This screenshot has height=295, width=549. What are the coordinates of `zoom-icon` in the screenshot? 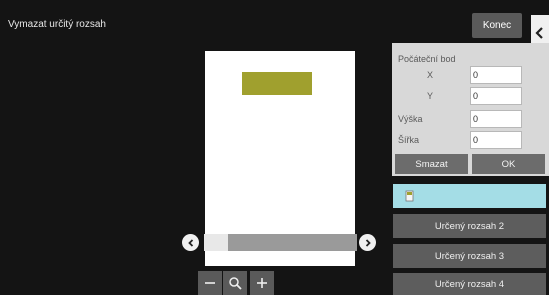 It's located at (235, 283).